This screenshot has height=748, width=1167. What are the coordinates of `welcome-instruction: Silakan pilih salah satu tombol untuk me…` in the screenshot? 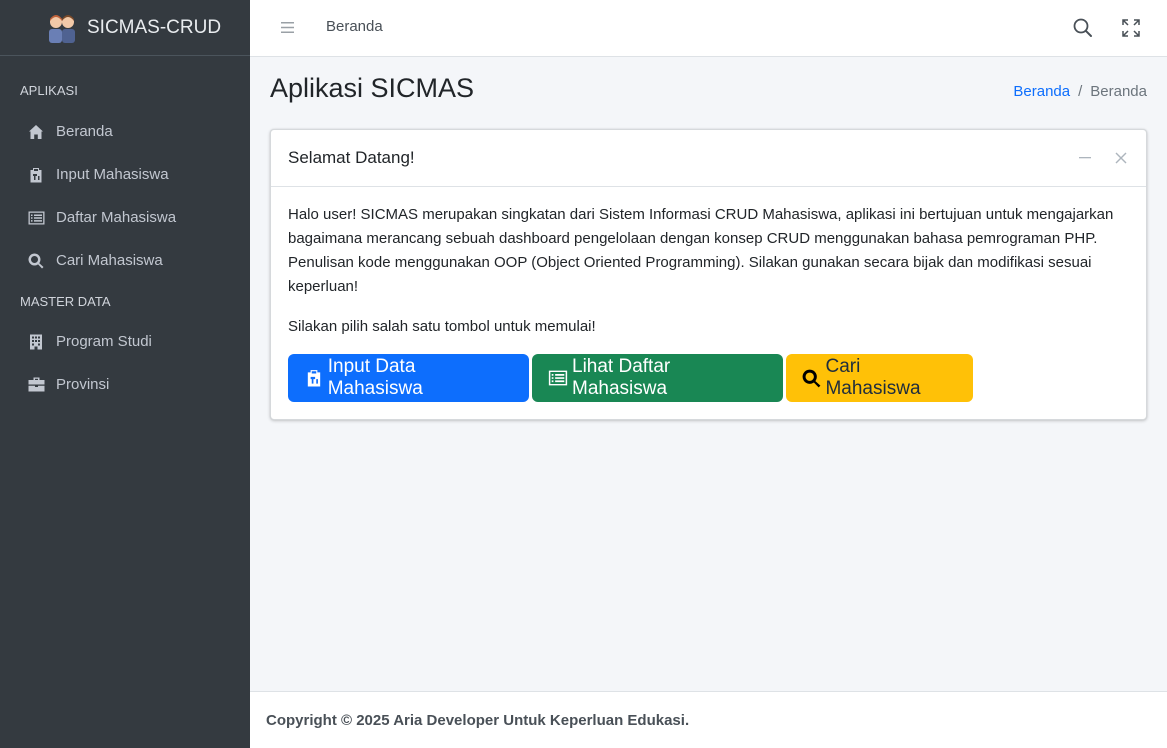 It's located at (442, 326).